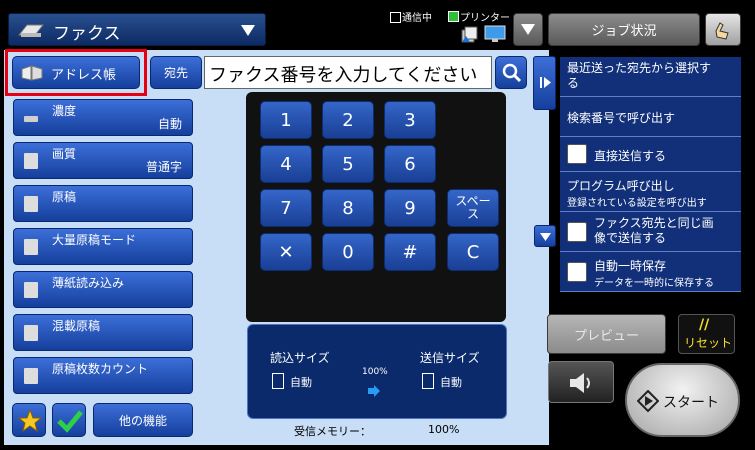 Image resolution: width=755 pixels, height=450 pixels. I want to click on mode-selector: ファクス, so click(137, 29).